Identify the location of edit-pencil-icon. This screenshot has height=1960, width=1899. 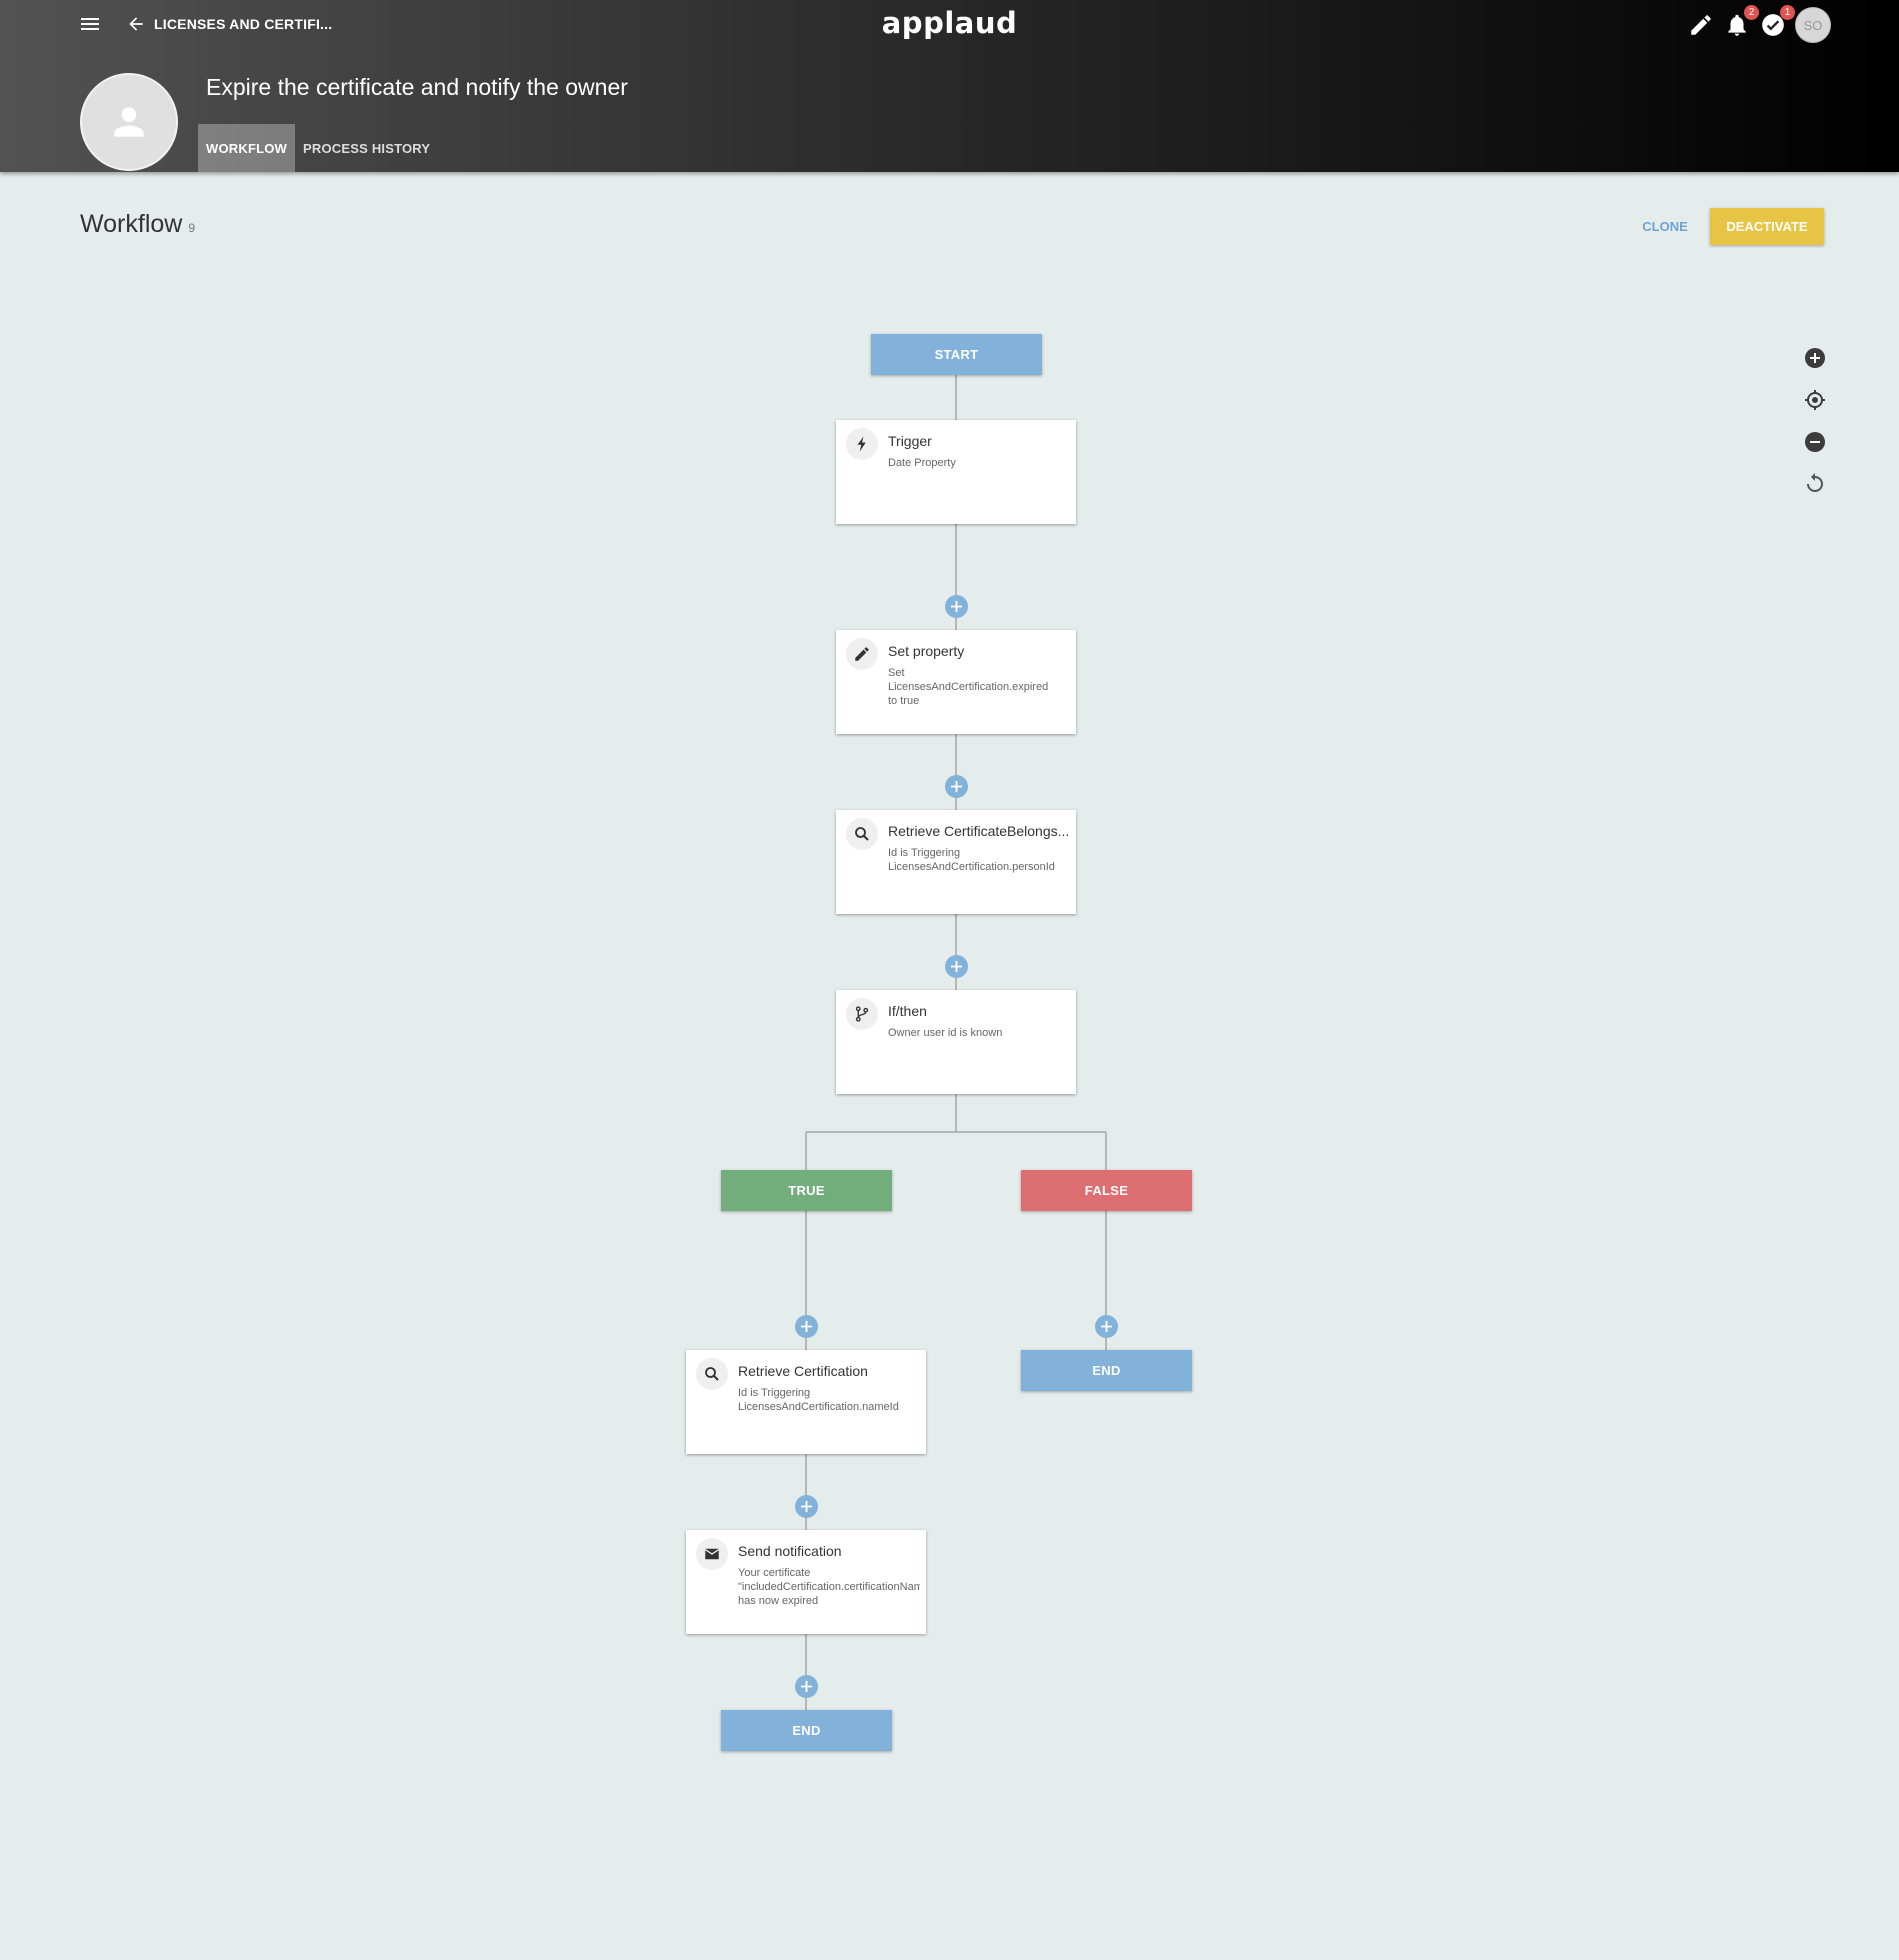
(1701, 25).